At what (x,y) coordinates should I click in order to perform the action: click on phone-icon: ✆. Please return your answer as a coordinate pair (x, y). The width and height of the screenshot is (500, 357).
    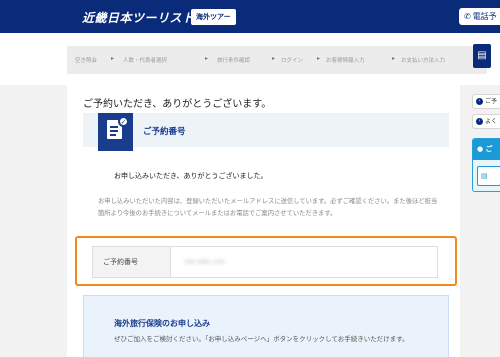
    Looking at the image, I should click on (467, 16).